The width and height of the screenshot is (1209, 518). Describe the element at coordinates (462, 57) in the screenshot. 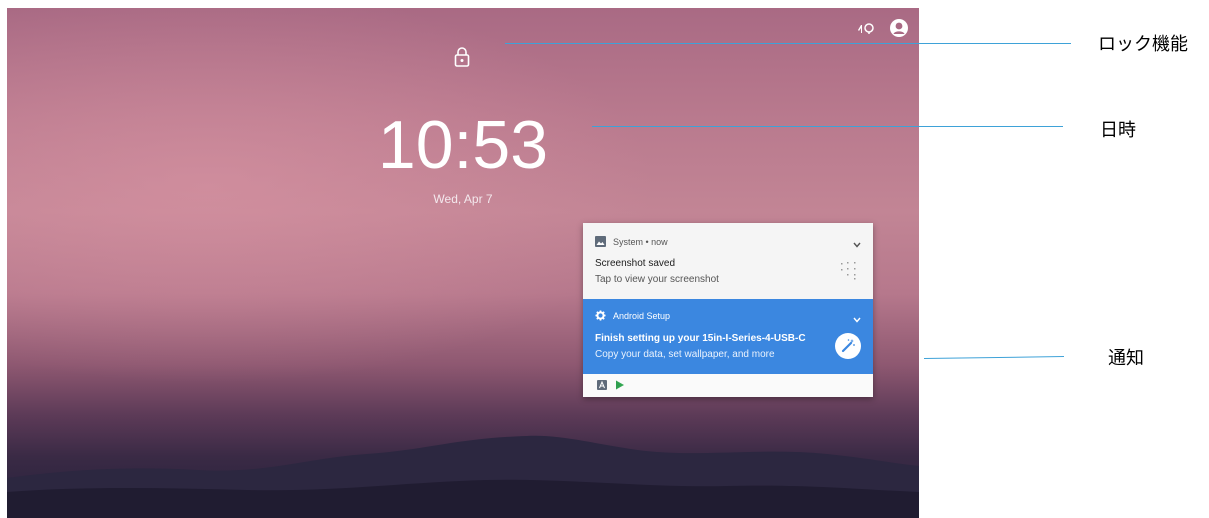

I see `lock-icon` at that location.